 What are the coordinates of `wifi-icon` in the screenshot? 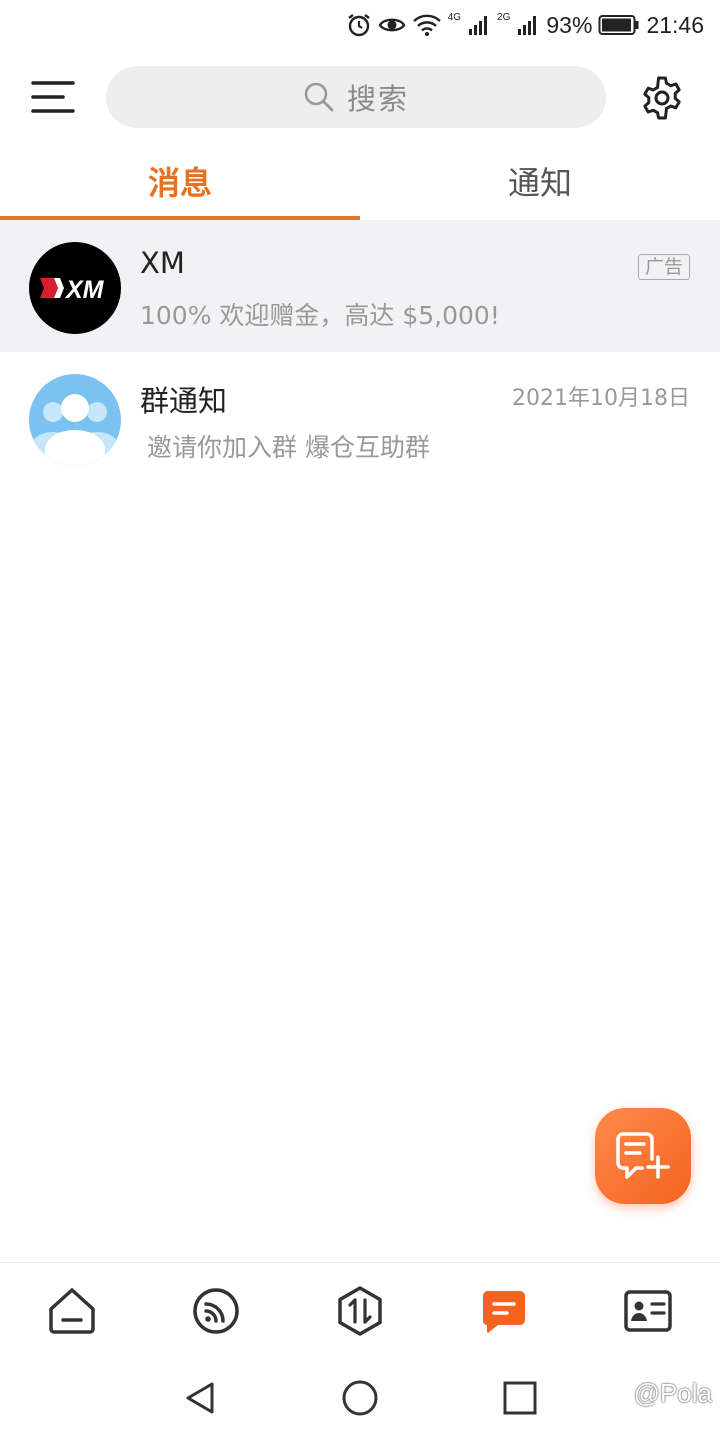 It's located at (426, 25).